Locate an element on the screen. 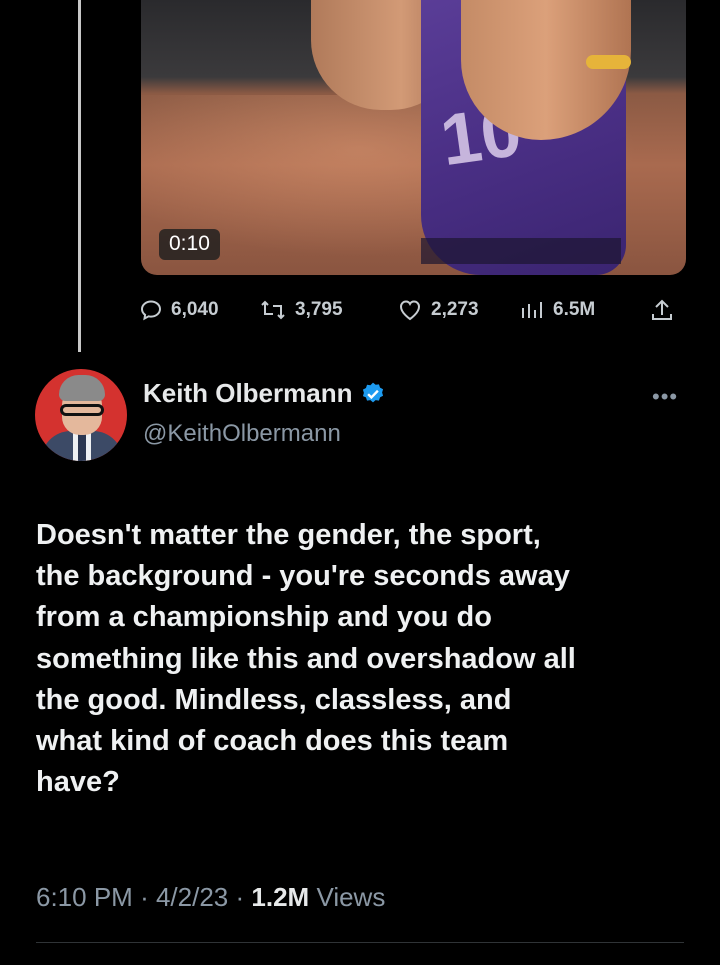 Image resolution: width=720 pixels, height=965 pixels. tweet-views-label: Views is located at coordinates (351, 897).